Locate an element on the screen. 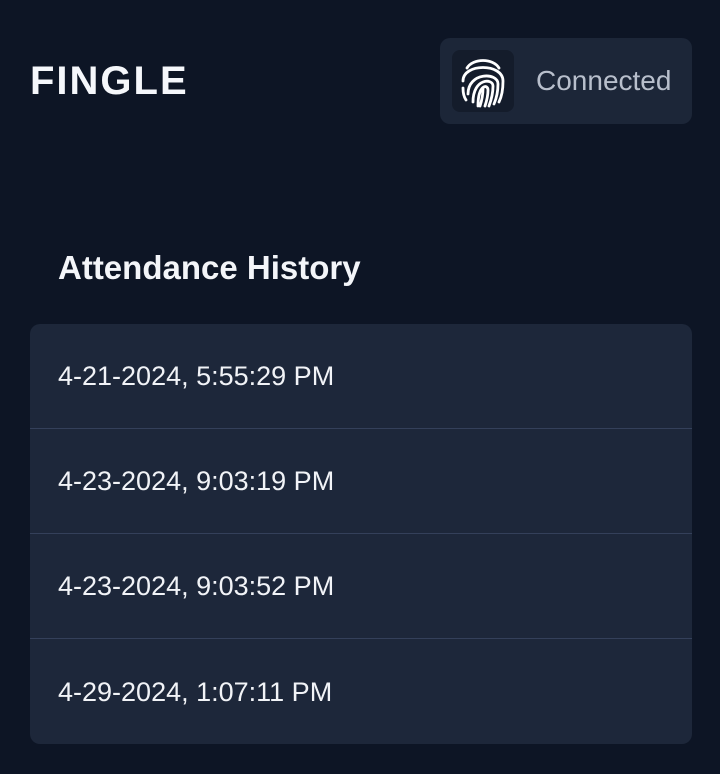  list-item: 4-29-2024, 1:07:11 PM is located at coordinates (361, 691).